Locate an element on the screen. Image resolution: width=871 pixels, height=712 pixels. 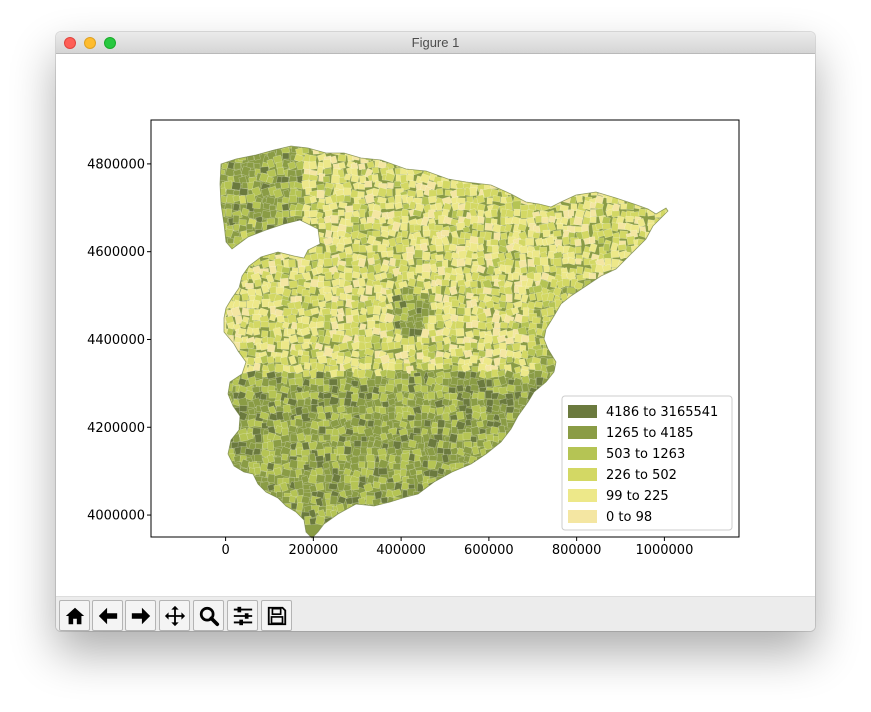
forward-button is located at coordinates (140, 615).